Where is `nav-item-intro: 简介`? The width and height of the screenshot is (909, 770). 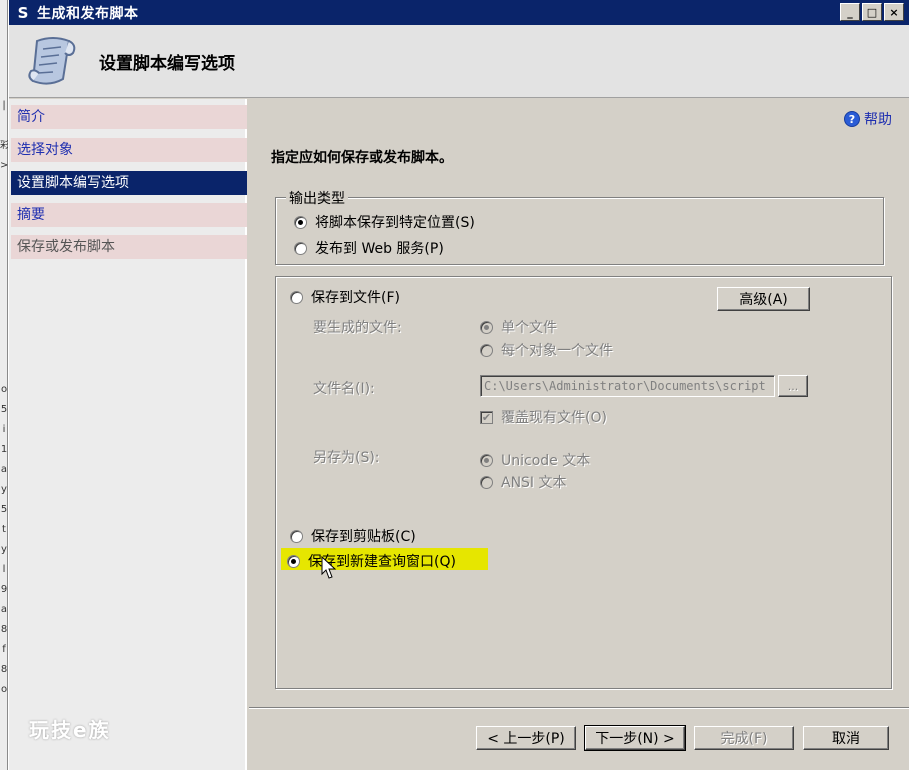 nav-item-intro: 简介 is located at coordinates (129, 117).